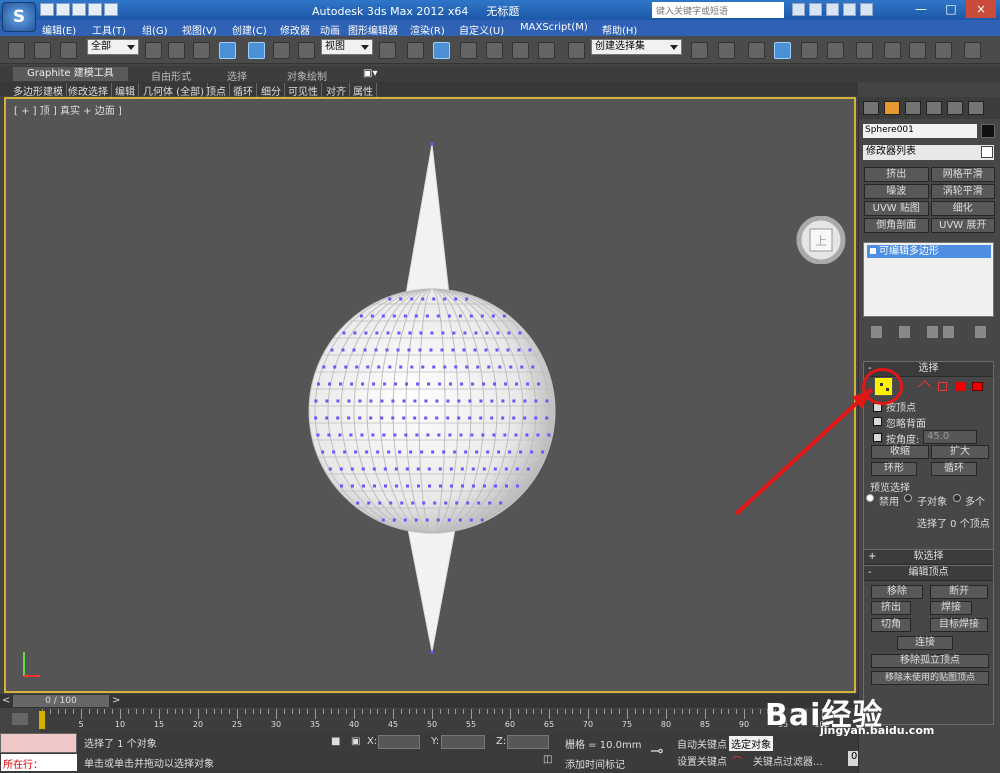  Describe the element at coordinates (896, 174) in the screenshot. I see `modifier-extrude-button: 挤出` at that location.